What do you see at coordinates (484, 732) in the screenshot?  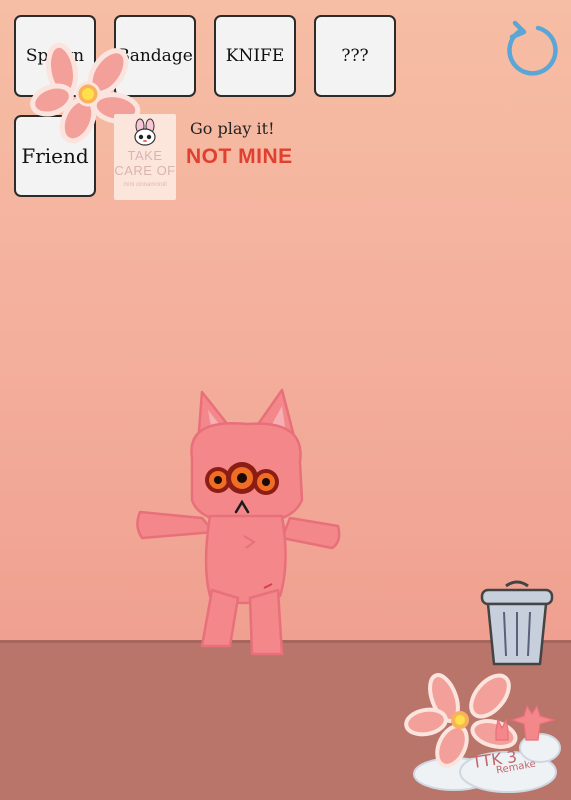 I see `game-logo: TTK 3 Remake` at bounding box center [484, 732].